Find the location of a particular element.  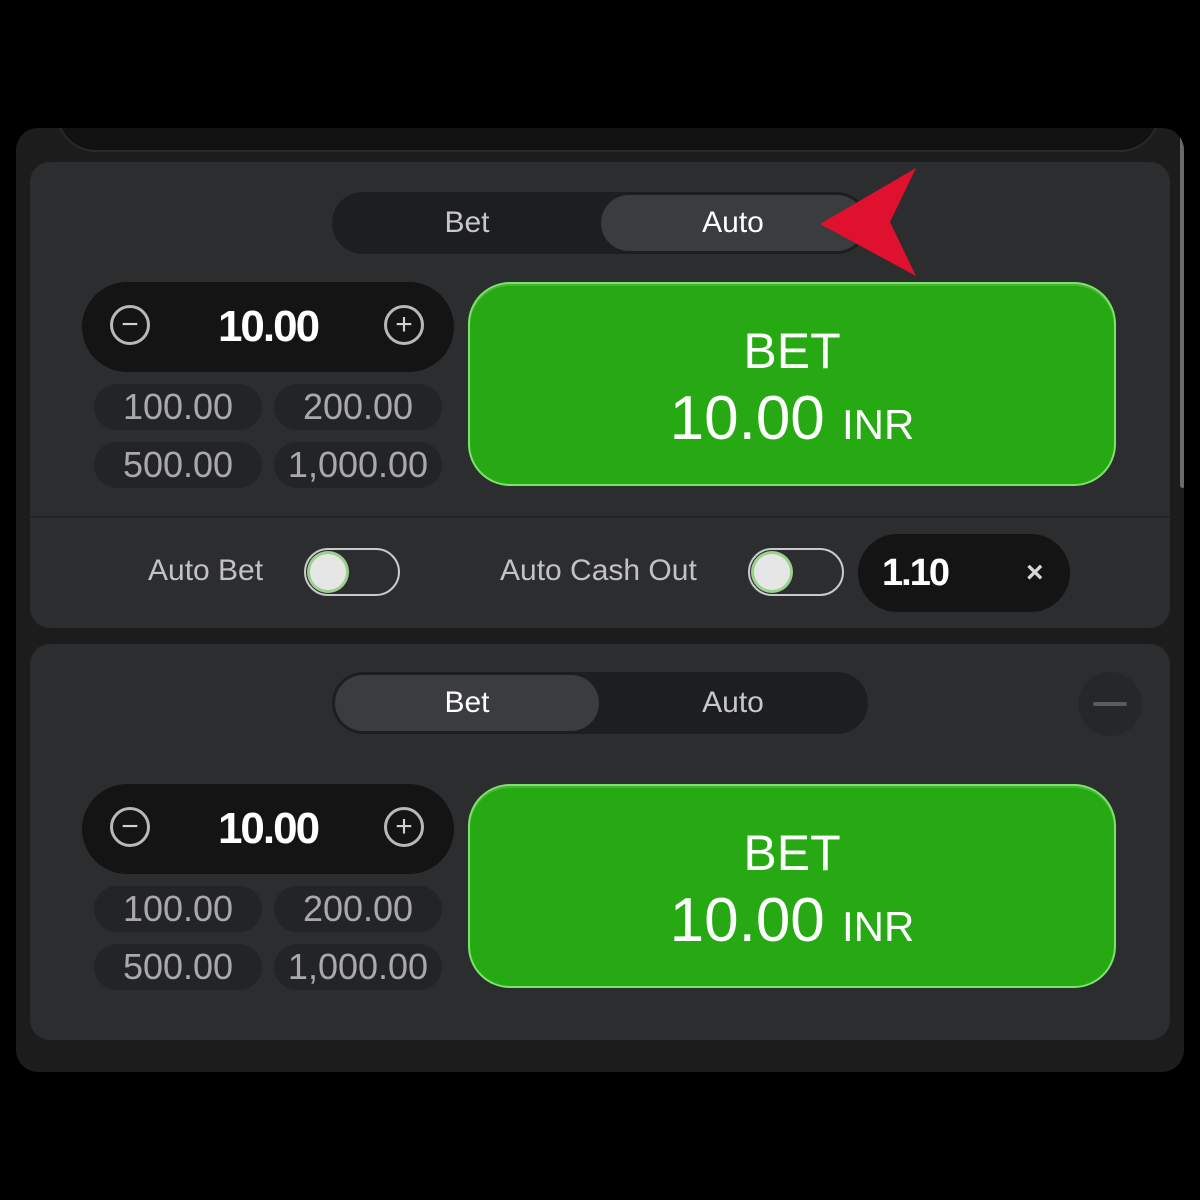

clear-icon: × is located at coordinates (1035, 573).